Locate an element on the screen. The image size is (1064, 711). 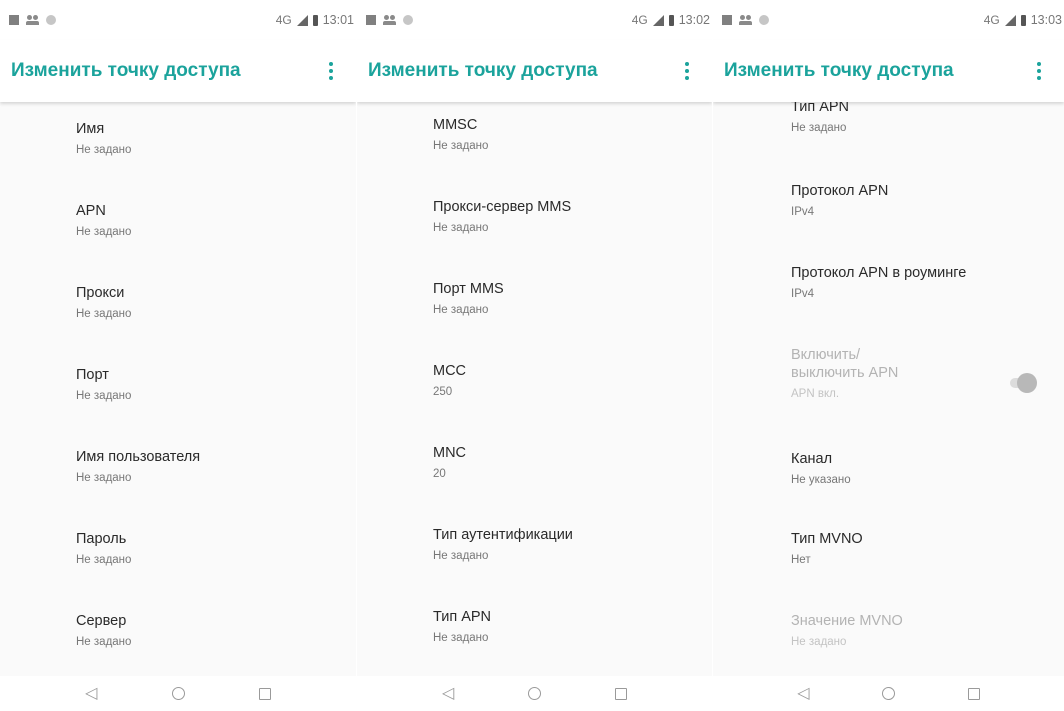
pref-summary: Не указано is located at coordinates (821, 480).